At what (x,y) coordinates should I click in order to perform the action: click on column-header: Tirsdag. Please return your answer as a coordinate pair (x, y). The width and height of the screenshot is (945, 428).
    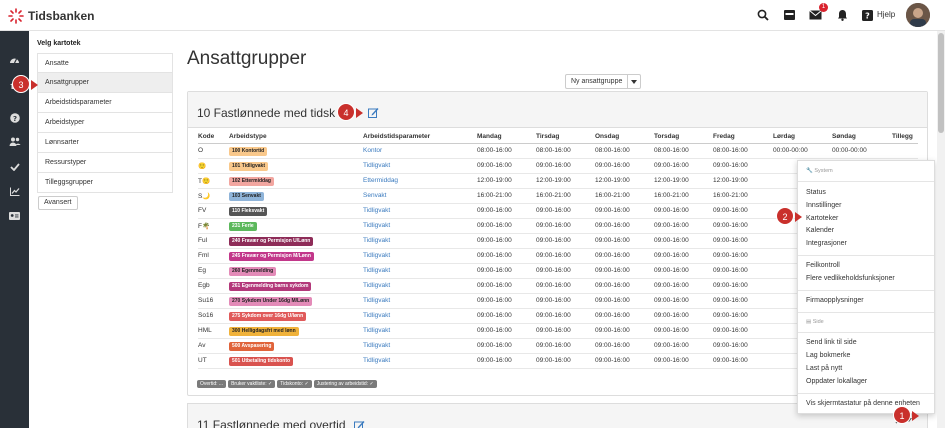
    Looking at the image, I should click on (548, 136).